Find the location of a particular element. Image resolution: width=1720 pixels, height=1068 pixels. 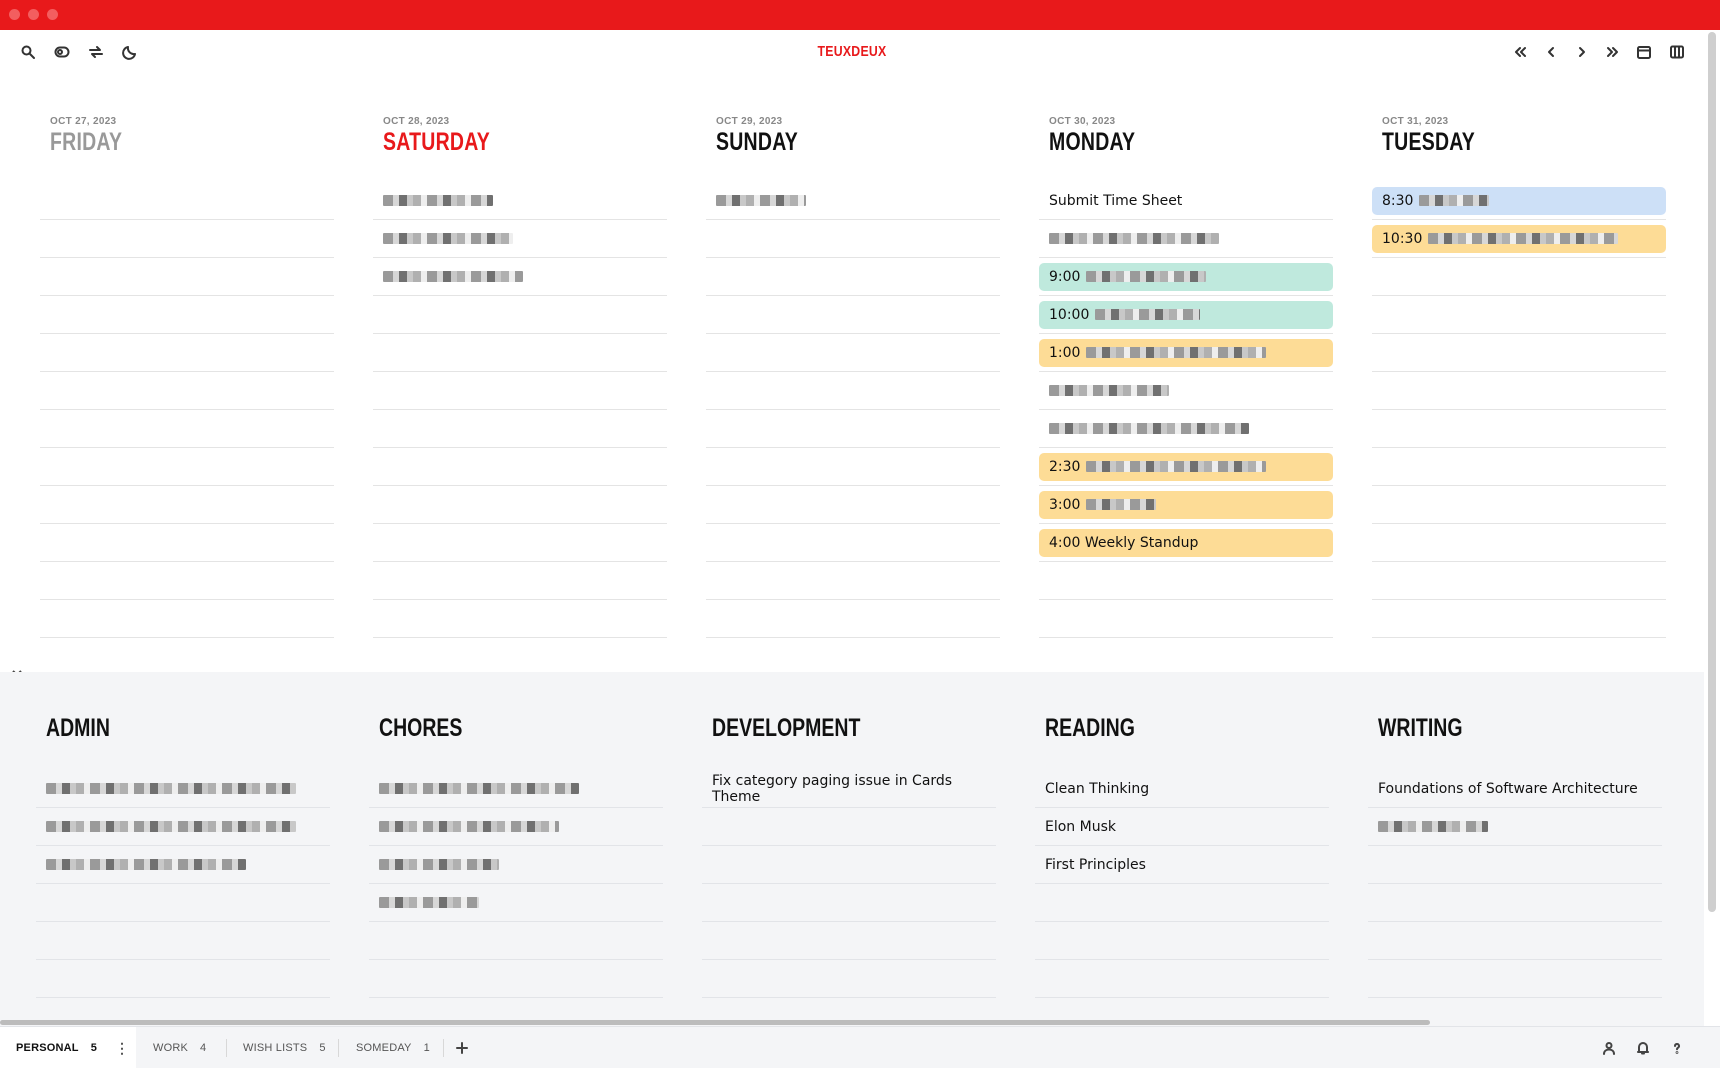

user-icon is located at coordinates (1609, 1048).